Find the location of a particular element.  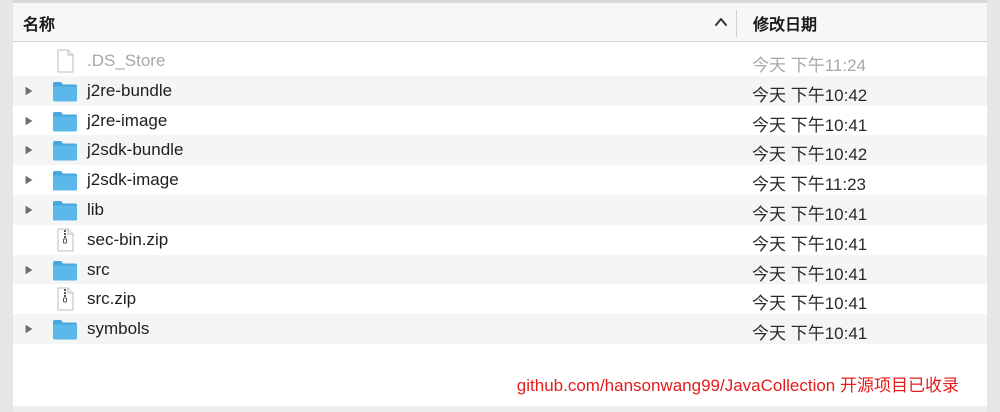

file-row: src 今天 下午10:41 is located at coordinates (500, 269).